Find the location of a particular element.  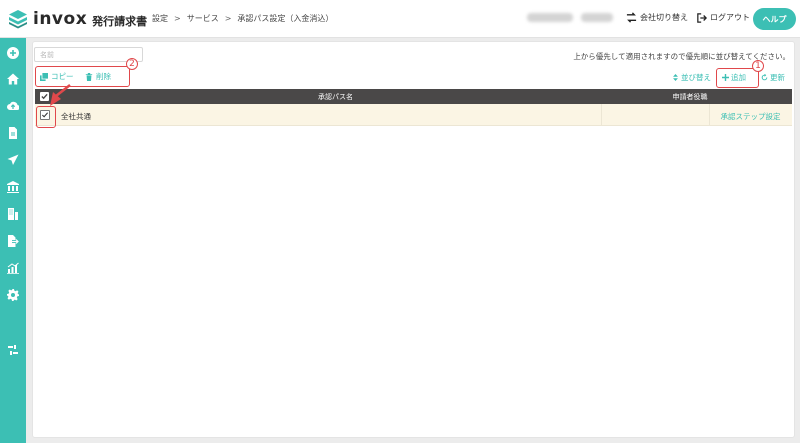

logo: invox 発行請求書 is located at coordinates (77, 19).